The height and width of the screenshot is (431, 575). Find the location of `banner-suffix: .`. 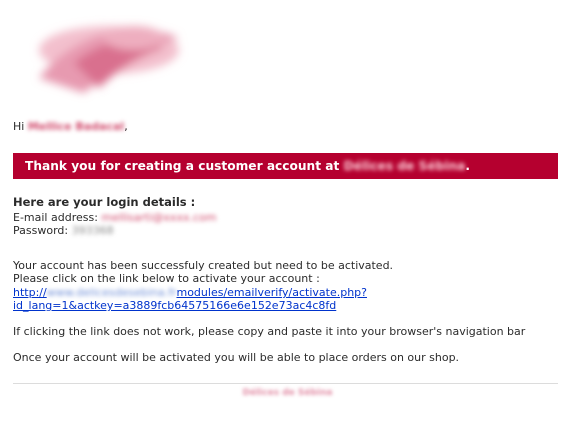

banner-suffix: . is located at coordinates (468, 166).